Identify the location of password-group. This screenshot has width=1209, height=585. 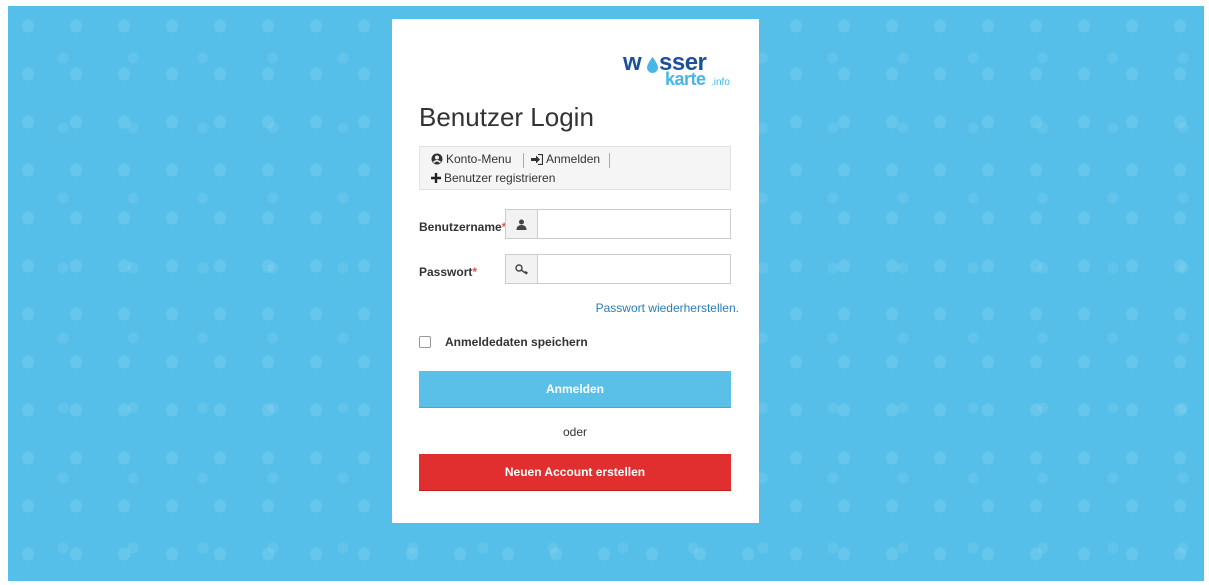
(618, 269).